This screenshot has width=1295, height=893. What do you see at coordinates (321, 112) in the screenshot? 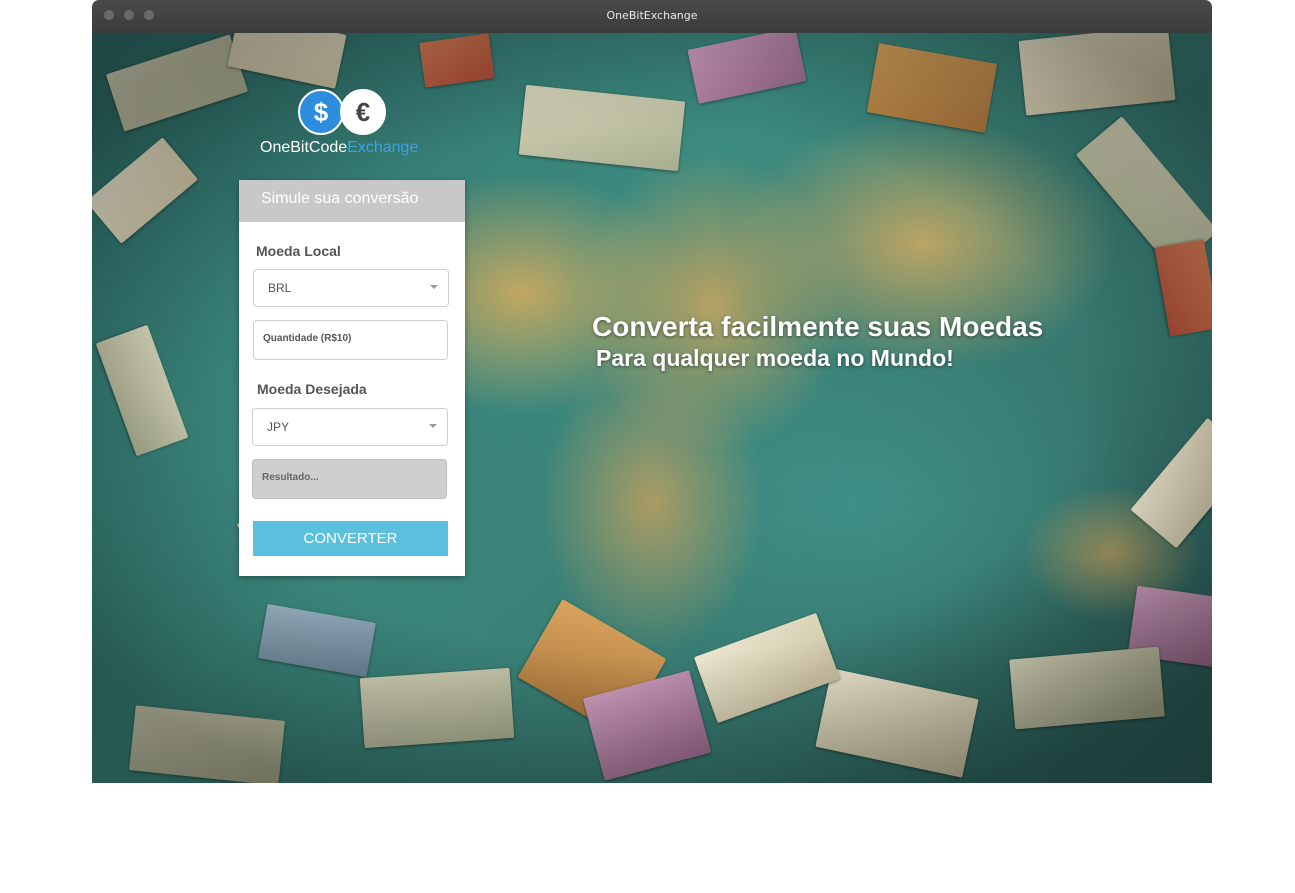
I see `dollar-coin-icon: $` at bounding box center [321, 112].